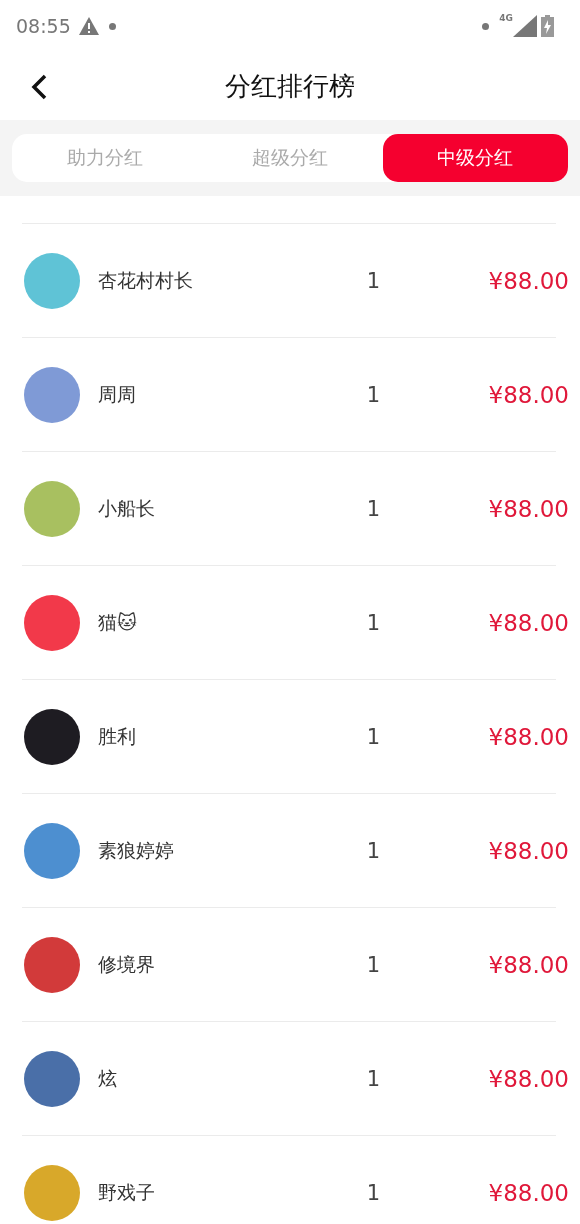 The height and width of the screenshot is (1224, 580). Describe the element at coordinates (290, 158) in the screenshot. I see `tab: 超级分红` at that location.